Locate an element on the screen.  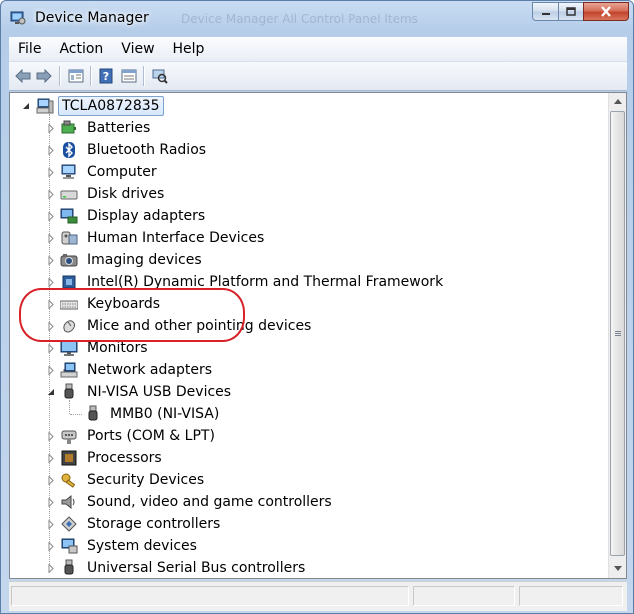
scroll-down-button is located at coordinates (617, 568).